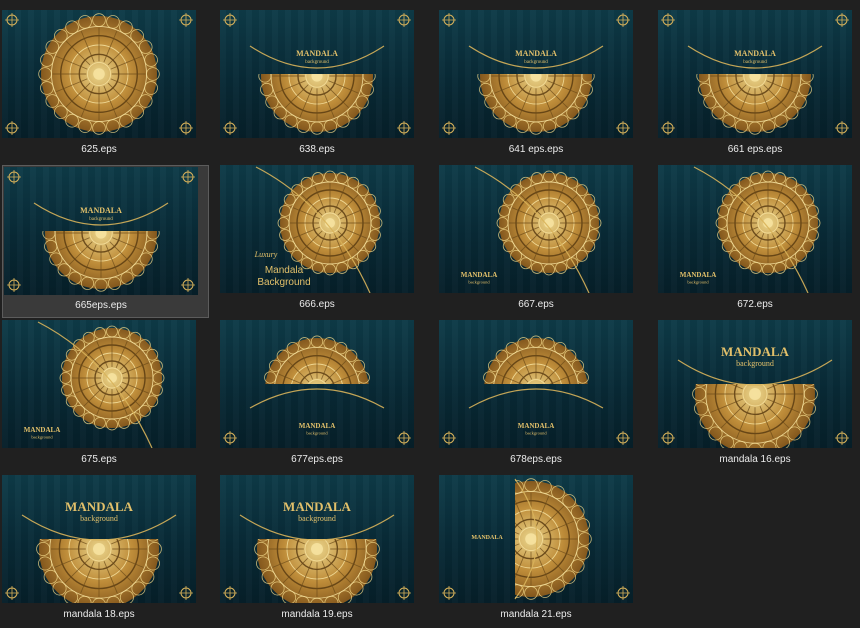  I want to click on file-item: MANDALA background 677eps.eps, so click(323, 396).